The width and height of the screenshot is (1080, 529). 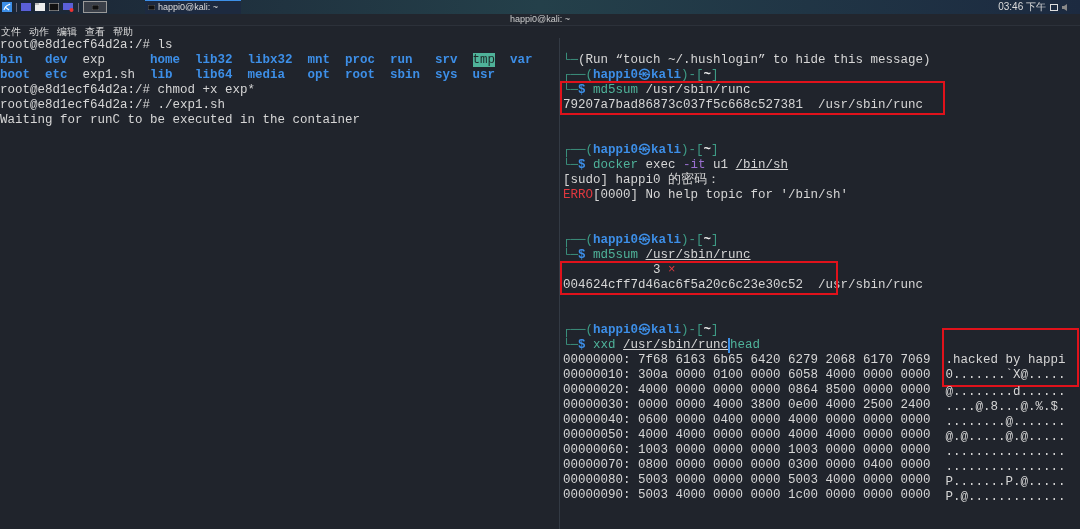 What do you see at coordinates (784, 450) in the screenshot?
I see `hex-bytes: 1003 0000 0000 0000 1003 0000 0000 0000` at bounding box center [784, 450].